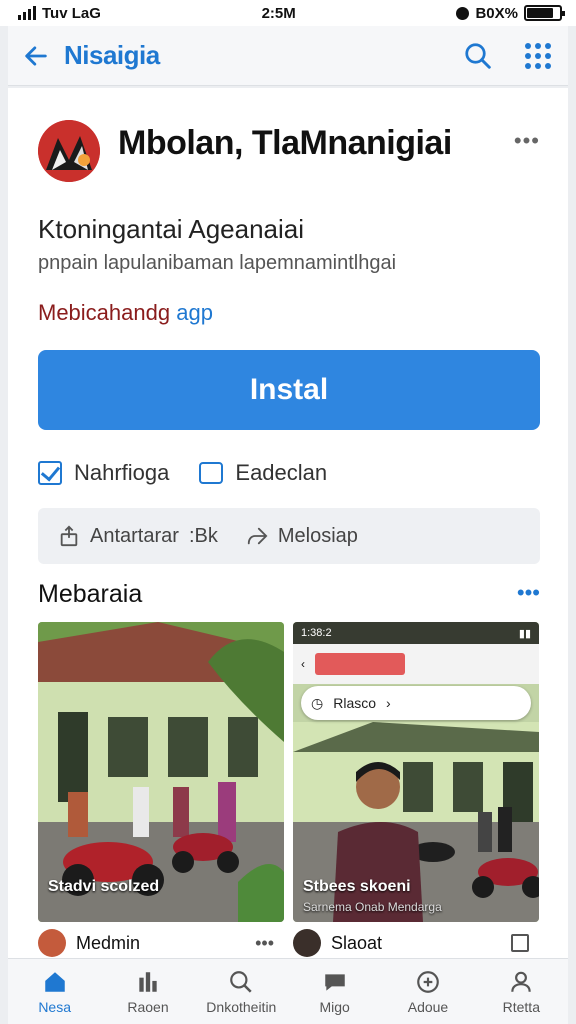 The height and width of the screenshot is (1024, 576). Describe the element at coordinates (317, 535) in the screenshot. I see `send-label: Melosiap` at that location.